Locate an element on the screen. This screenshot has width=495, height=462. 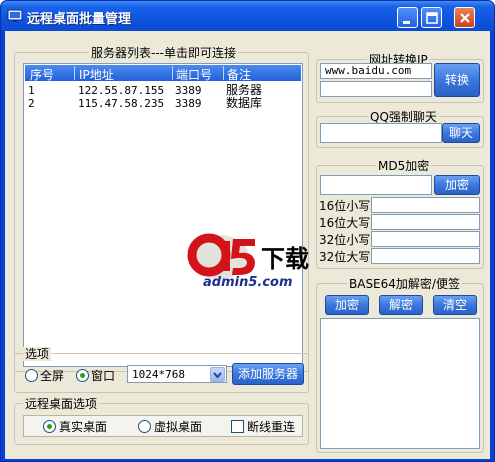
base64-group-title: BASE64加解密/便签 is located at coordinates (404, 284).